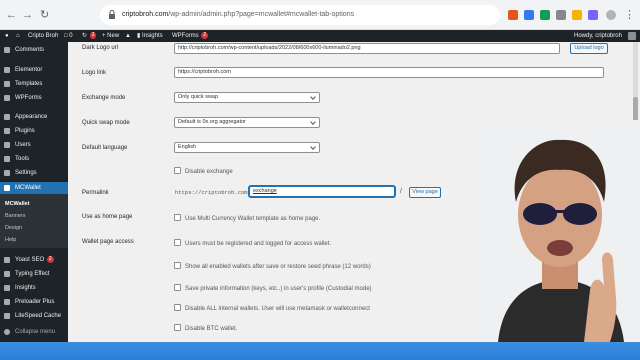 The width and height of the screenshot is (640, 360). I want to click on comments-indicator: □ 0, so click(68, 36).